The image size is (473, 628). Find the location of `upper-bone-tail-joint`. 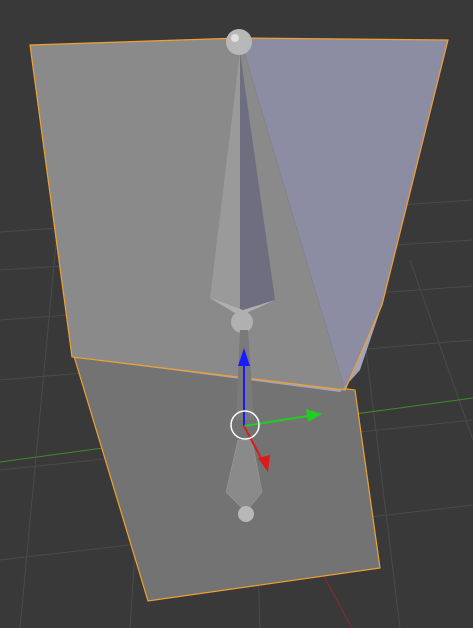

upper-bone-tail-joint is located at coordinates (242, 322).